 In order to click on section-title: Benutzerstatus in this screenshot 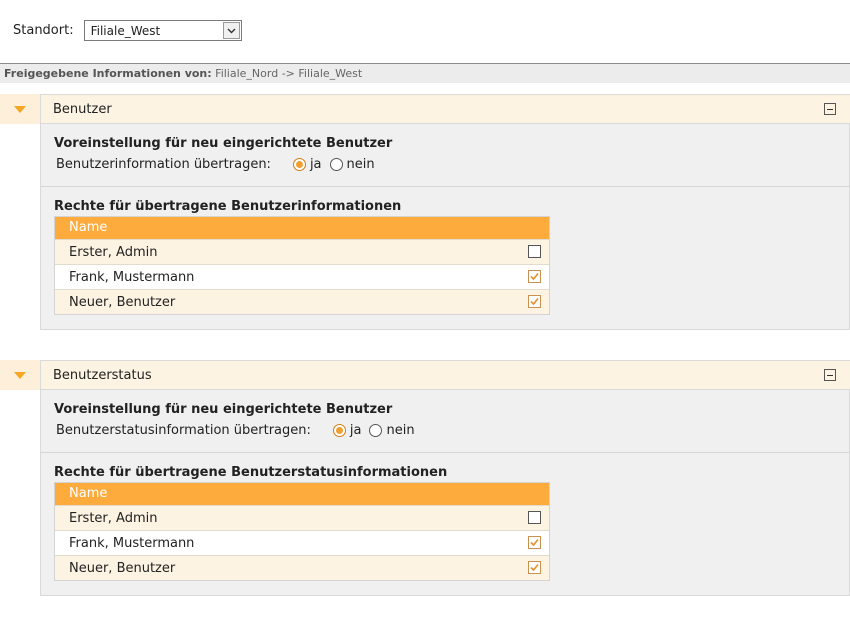, I will do `click(102, 375)`.